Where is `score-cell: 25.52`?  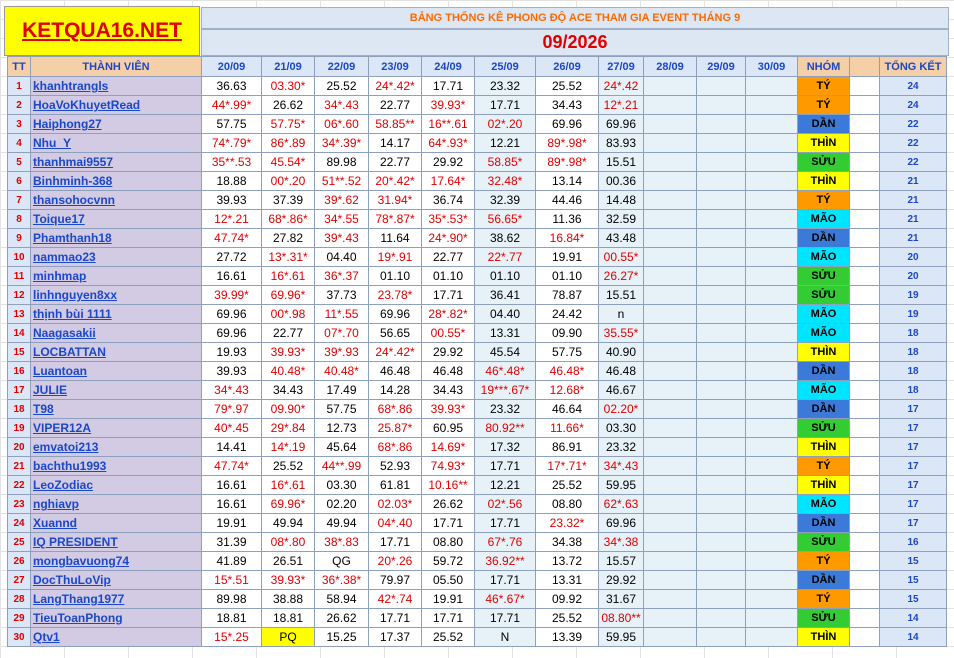 score-cell: 25.52 is located at coordinates (448, 637).